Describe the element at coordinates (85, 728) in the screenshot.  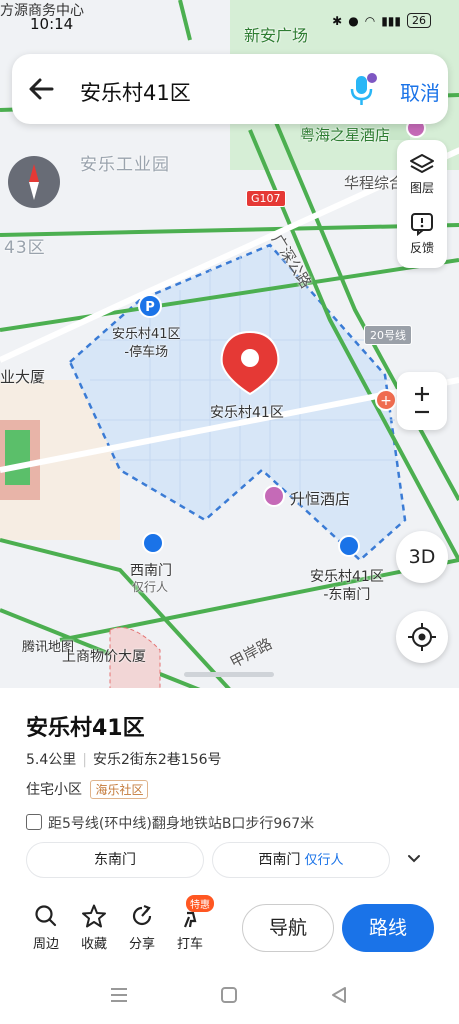
I see `place-title: 安乐村41区` at that location.